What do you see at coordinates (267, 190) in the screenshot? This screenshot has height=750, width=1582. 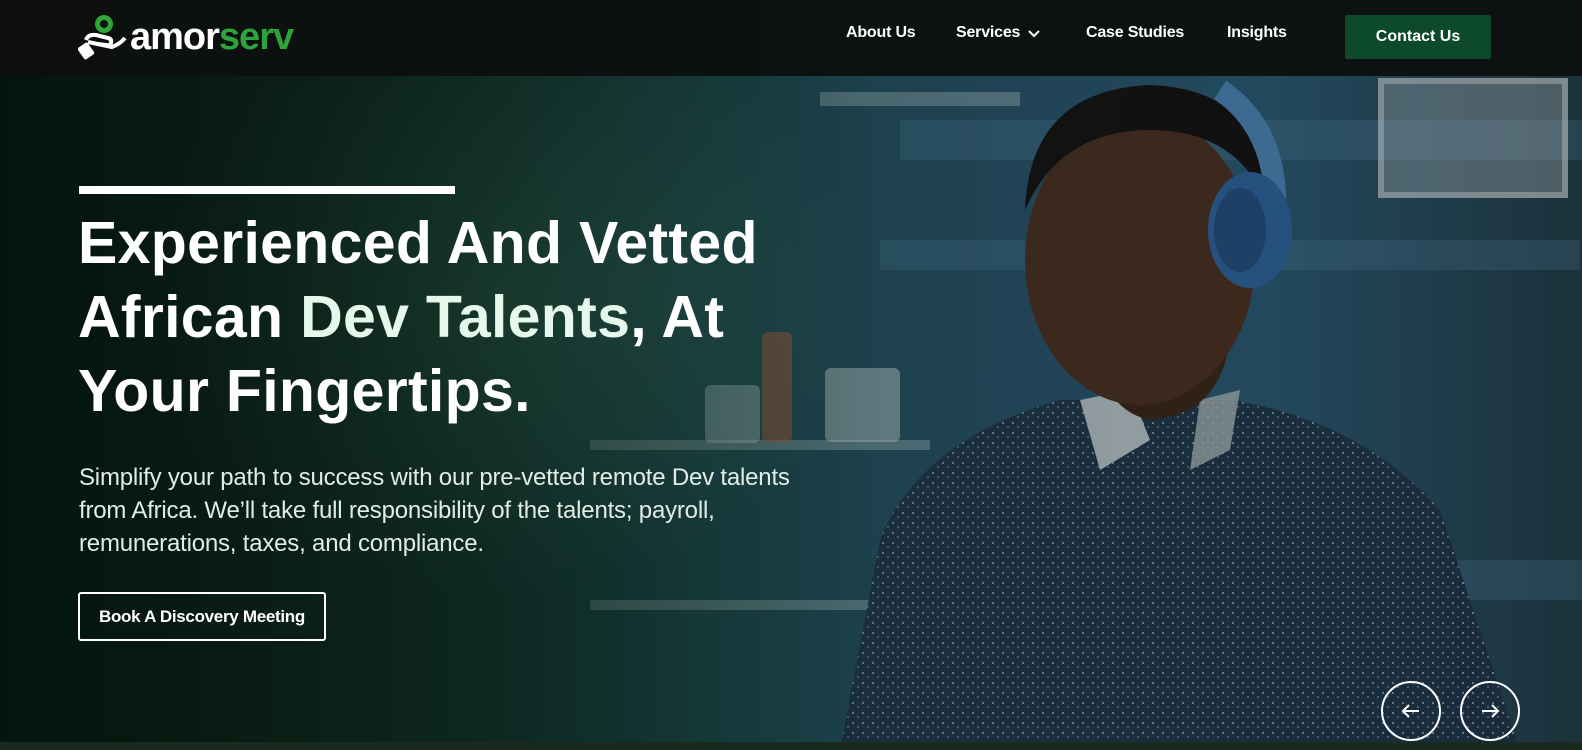 I see `headline-accent-bar` at bounding box center [267, 190].